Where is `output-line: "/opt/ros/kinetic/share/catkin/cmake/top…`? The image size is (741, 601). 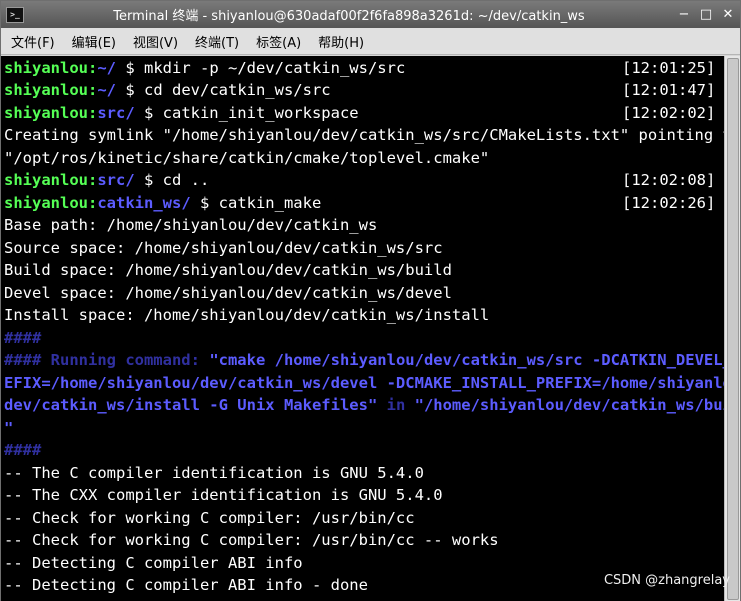
output-line: "/opt/ros/kinetic/share/catkin/cmake/top… is located at coordinates (247, 158).